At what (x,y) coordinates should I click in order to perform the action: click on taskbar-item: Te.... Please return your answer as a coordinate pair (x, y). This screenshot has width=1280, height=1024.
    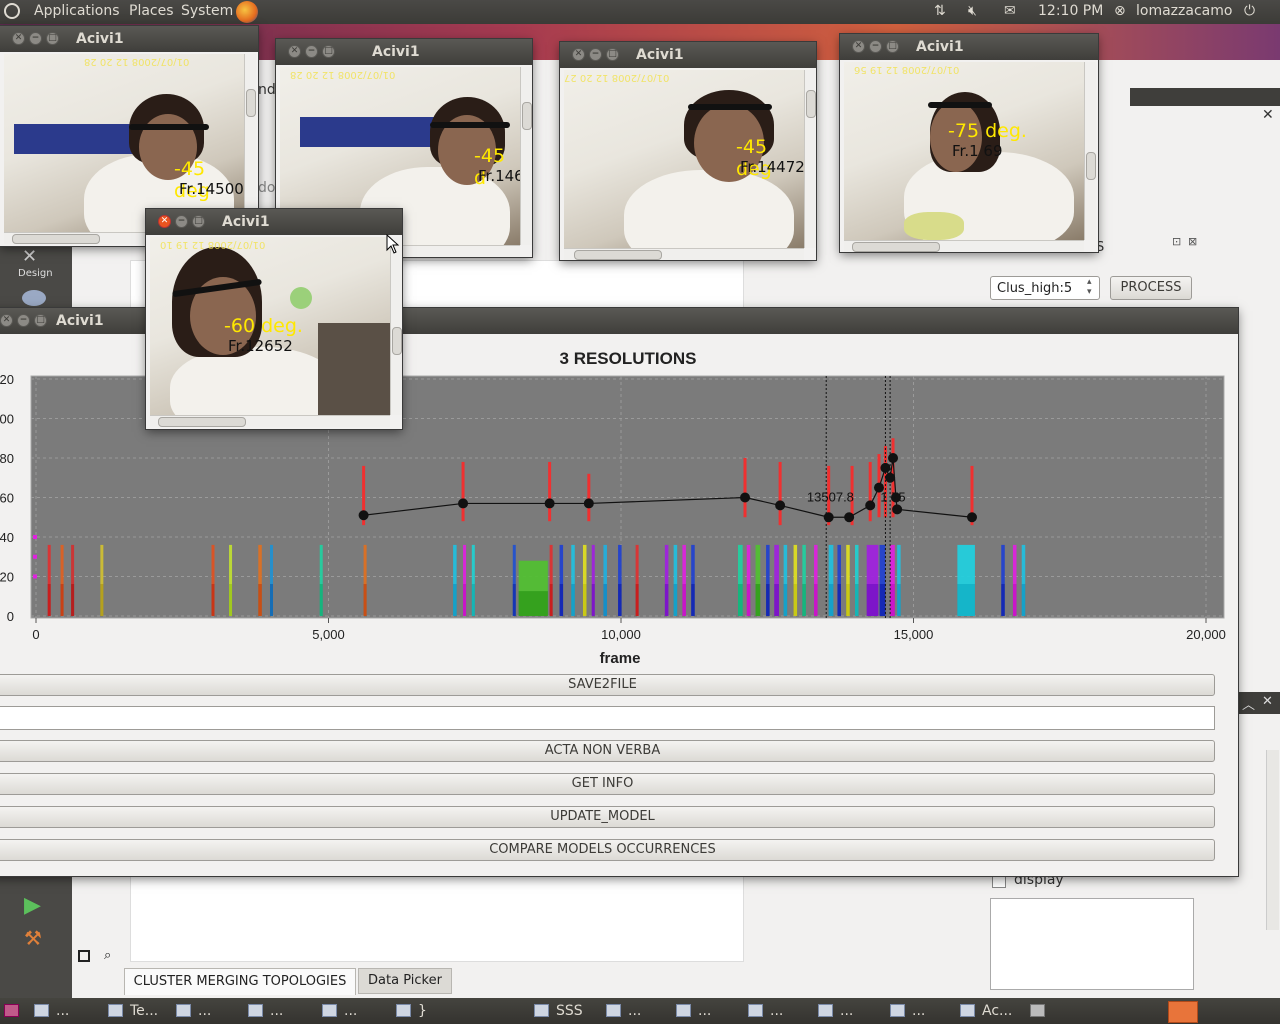
    Looking at the image, I should click on (144, 1011).